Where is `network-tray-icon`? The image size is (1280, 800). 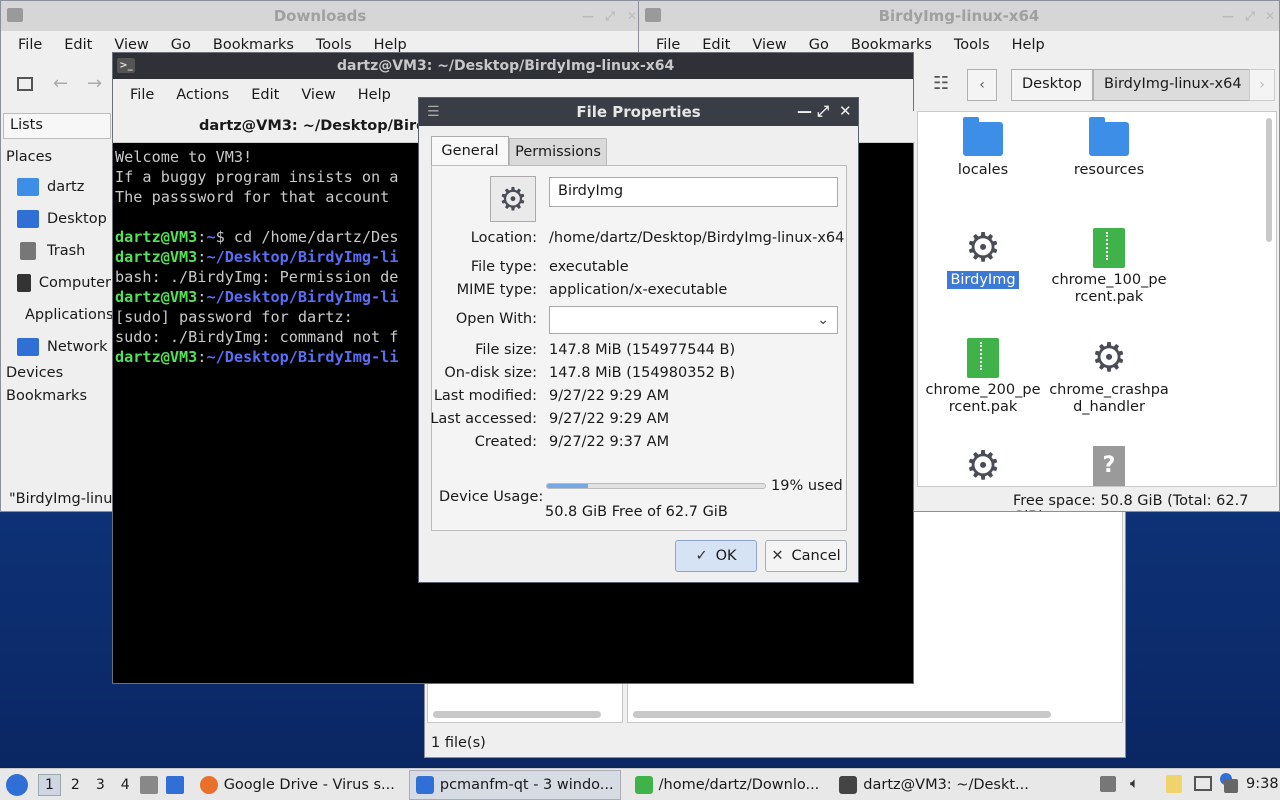 network-tray-icon is located at coordinates (1203, 783).